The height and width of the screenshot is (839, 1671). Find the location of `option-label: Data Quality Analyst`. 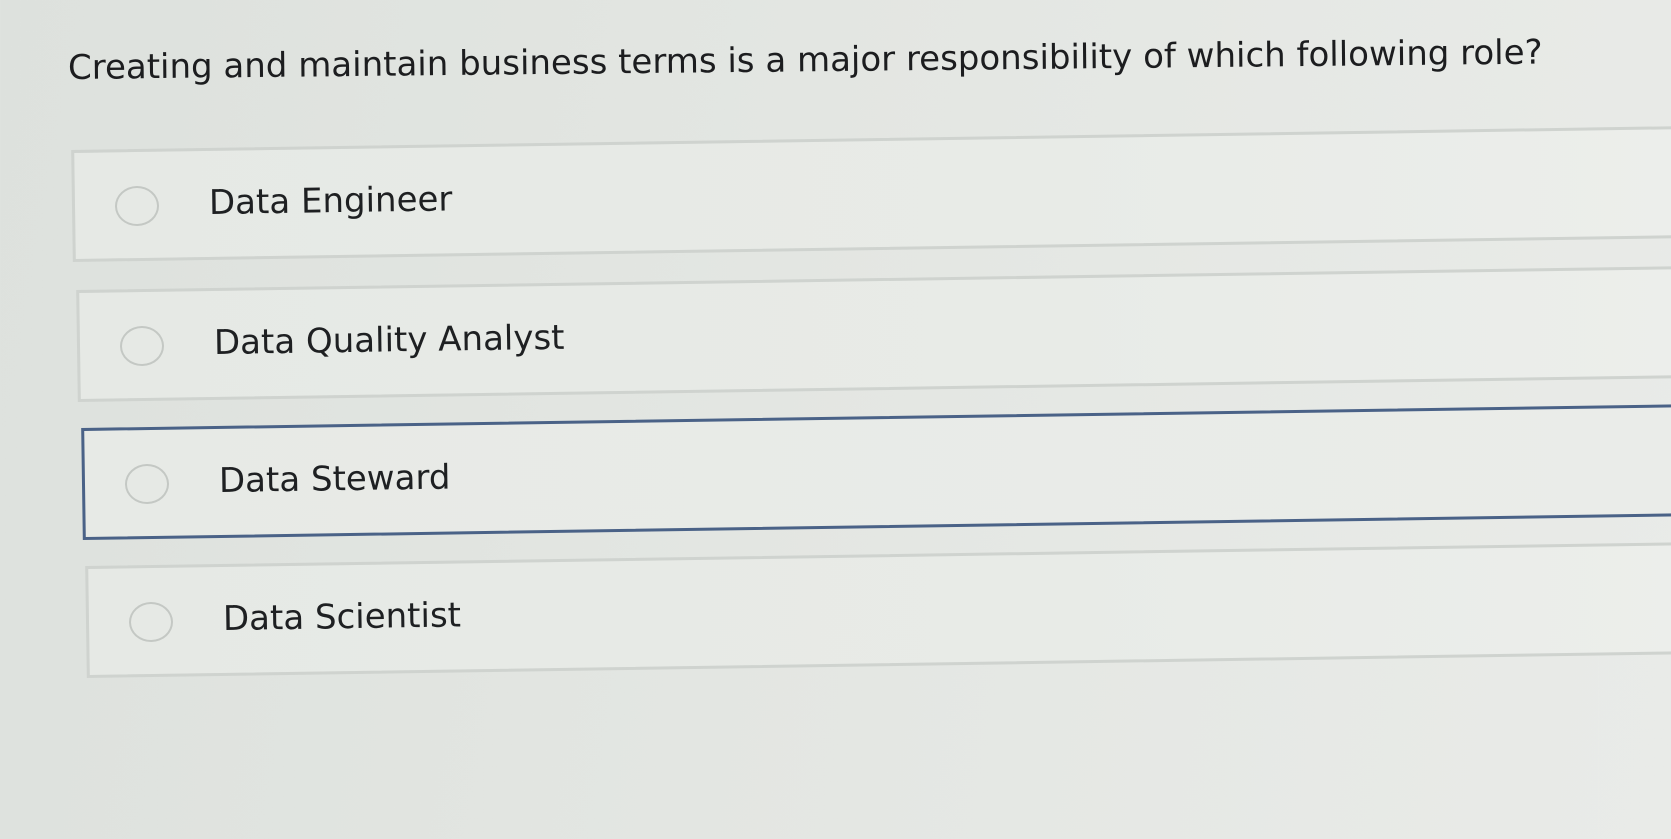

option-label: Data Quality Analyst is located at coordinates (389, 340).